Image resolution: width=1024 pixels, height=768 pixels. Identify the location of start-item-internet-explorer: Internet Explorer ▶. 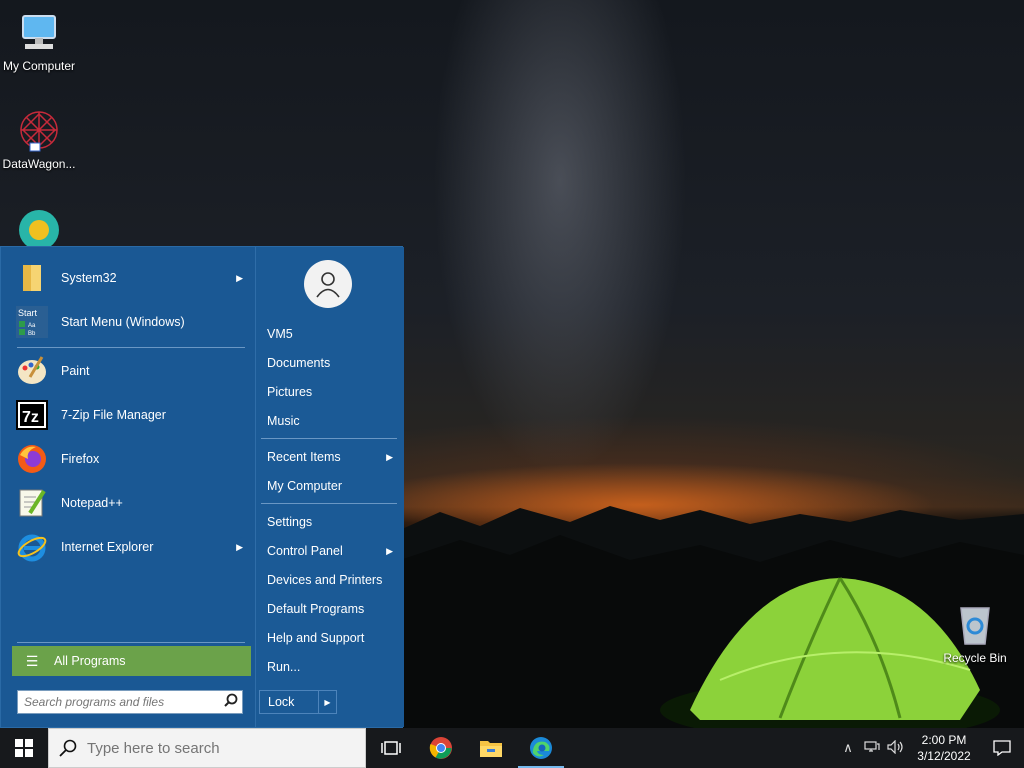
(131, 547).